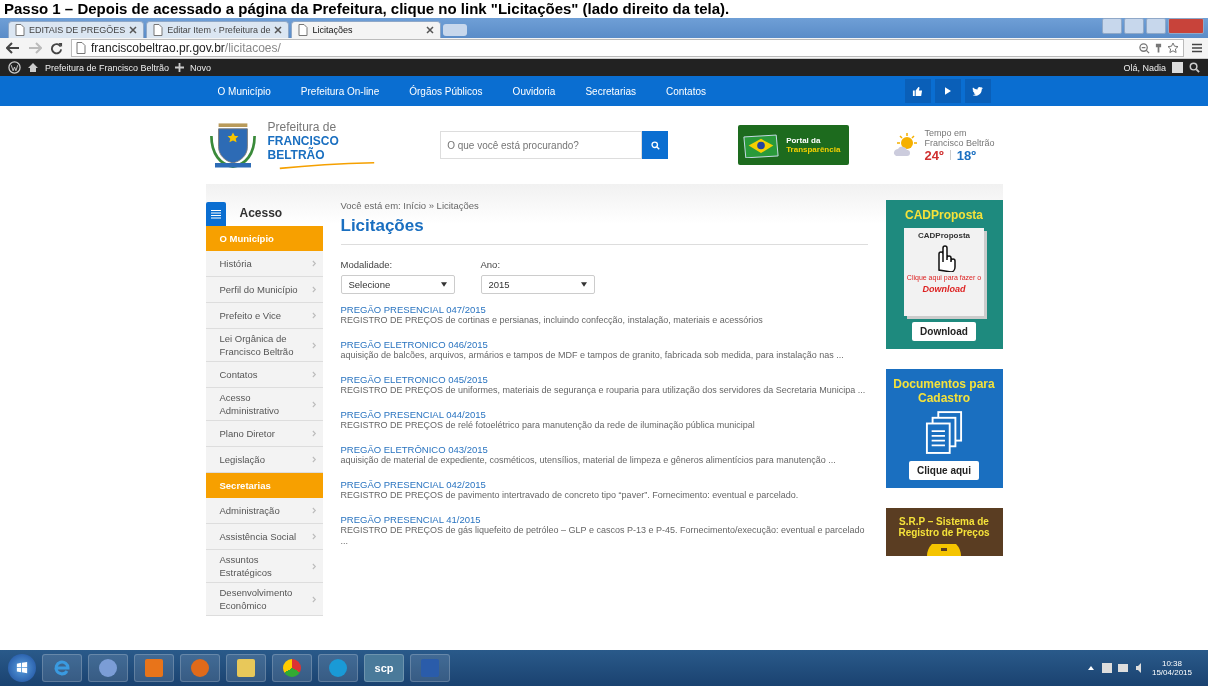  What do you see at coordinates (944, 470) in the screenshot?
I see `promo-button: Clique aqui` at bounding box center [944, 470].